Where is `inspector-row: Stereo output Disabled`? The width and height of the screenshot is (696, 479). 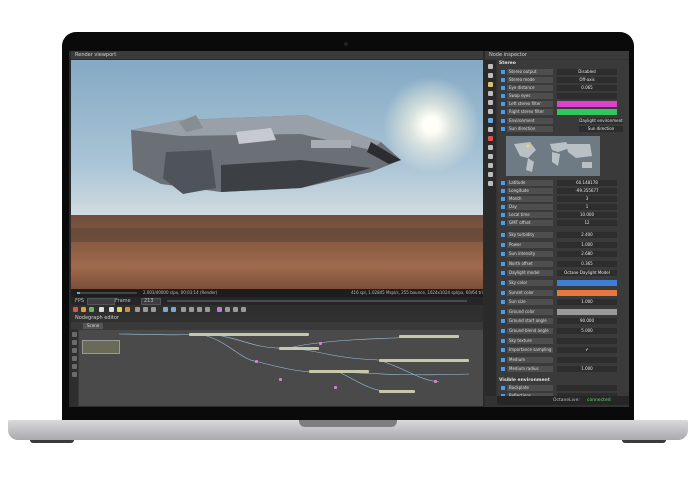 inspector-row: Stereo output Disabled is located at coordinates (563, 72).